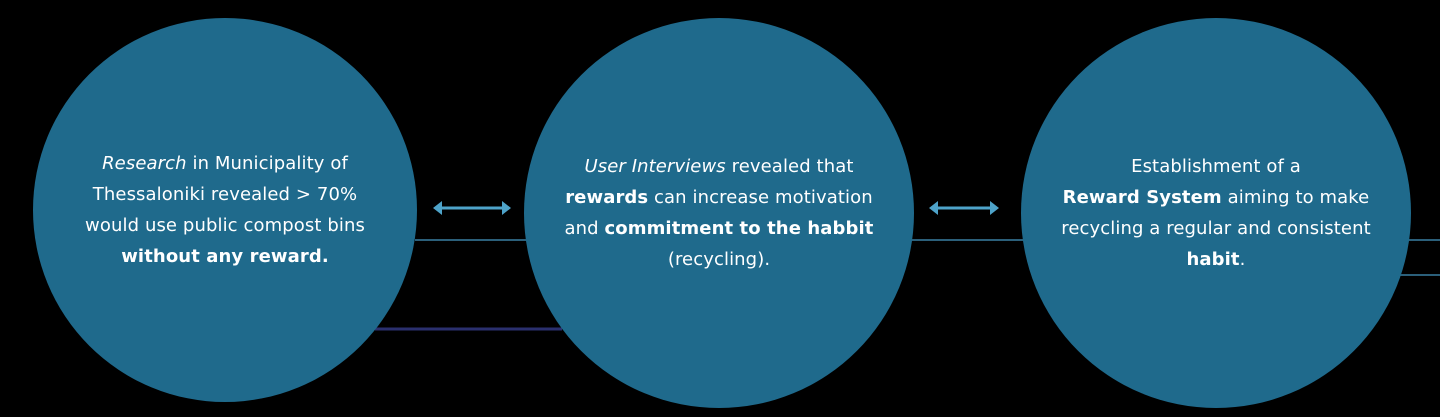 The width and height of the screenshot is (1440, 417). What do you see at coordinates (655, 166) in the screenshot?
I see `text-segment: User Interviews` at bounding box center [655, 166].